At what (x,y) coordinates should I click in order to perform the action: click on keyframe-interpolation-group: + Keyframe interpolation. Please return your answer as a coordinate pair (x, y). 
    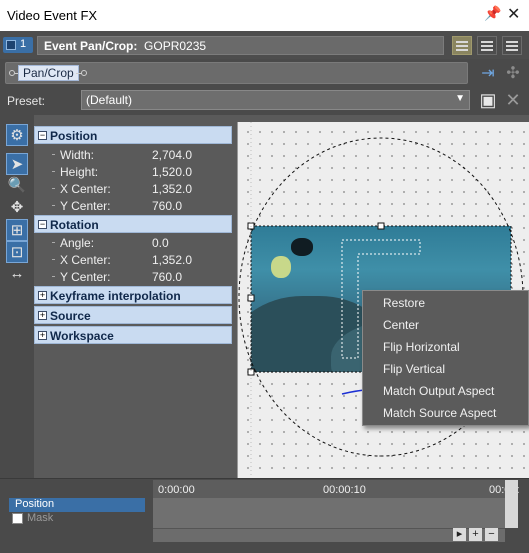
    Looking at the image, I should click on (133, 295).